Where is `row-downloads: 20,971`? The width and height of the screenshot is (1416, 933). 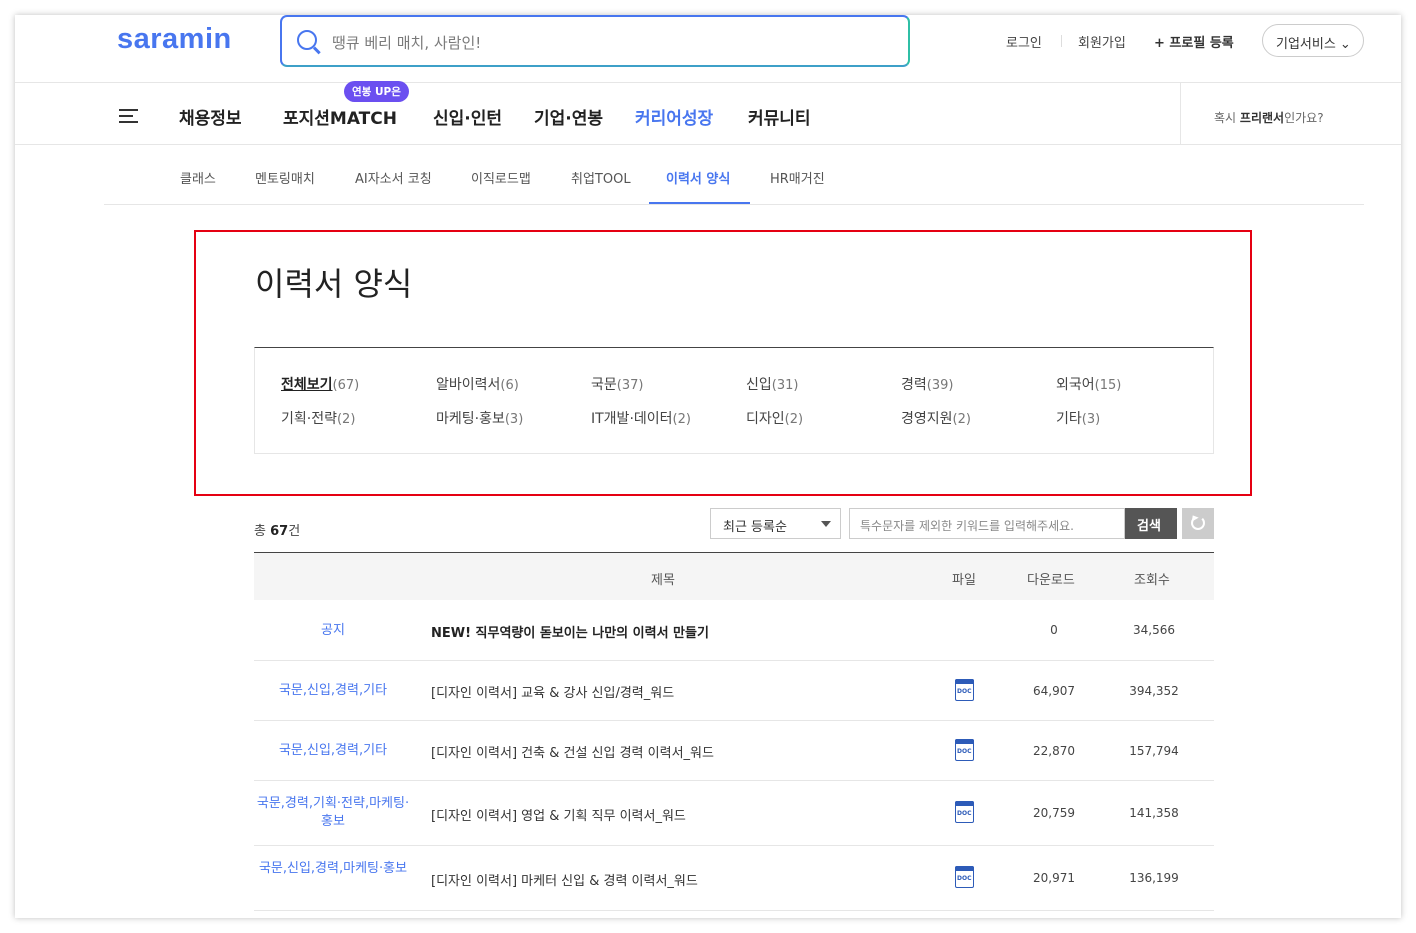 row-downloads: 20,971 is located at coordinates (1054, 878).